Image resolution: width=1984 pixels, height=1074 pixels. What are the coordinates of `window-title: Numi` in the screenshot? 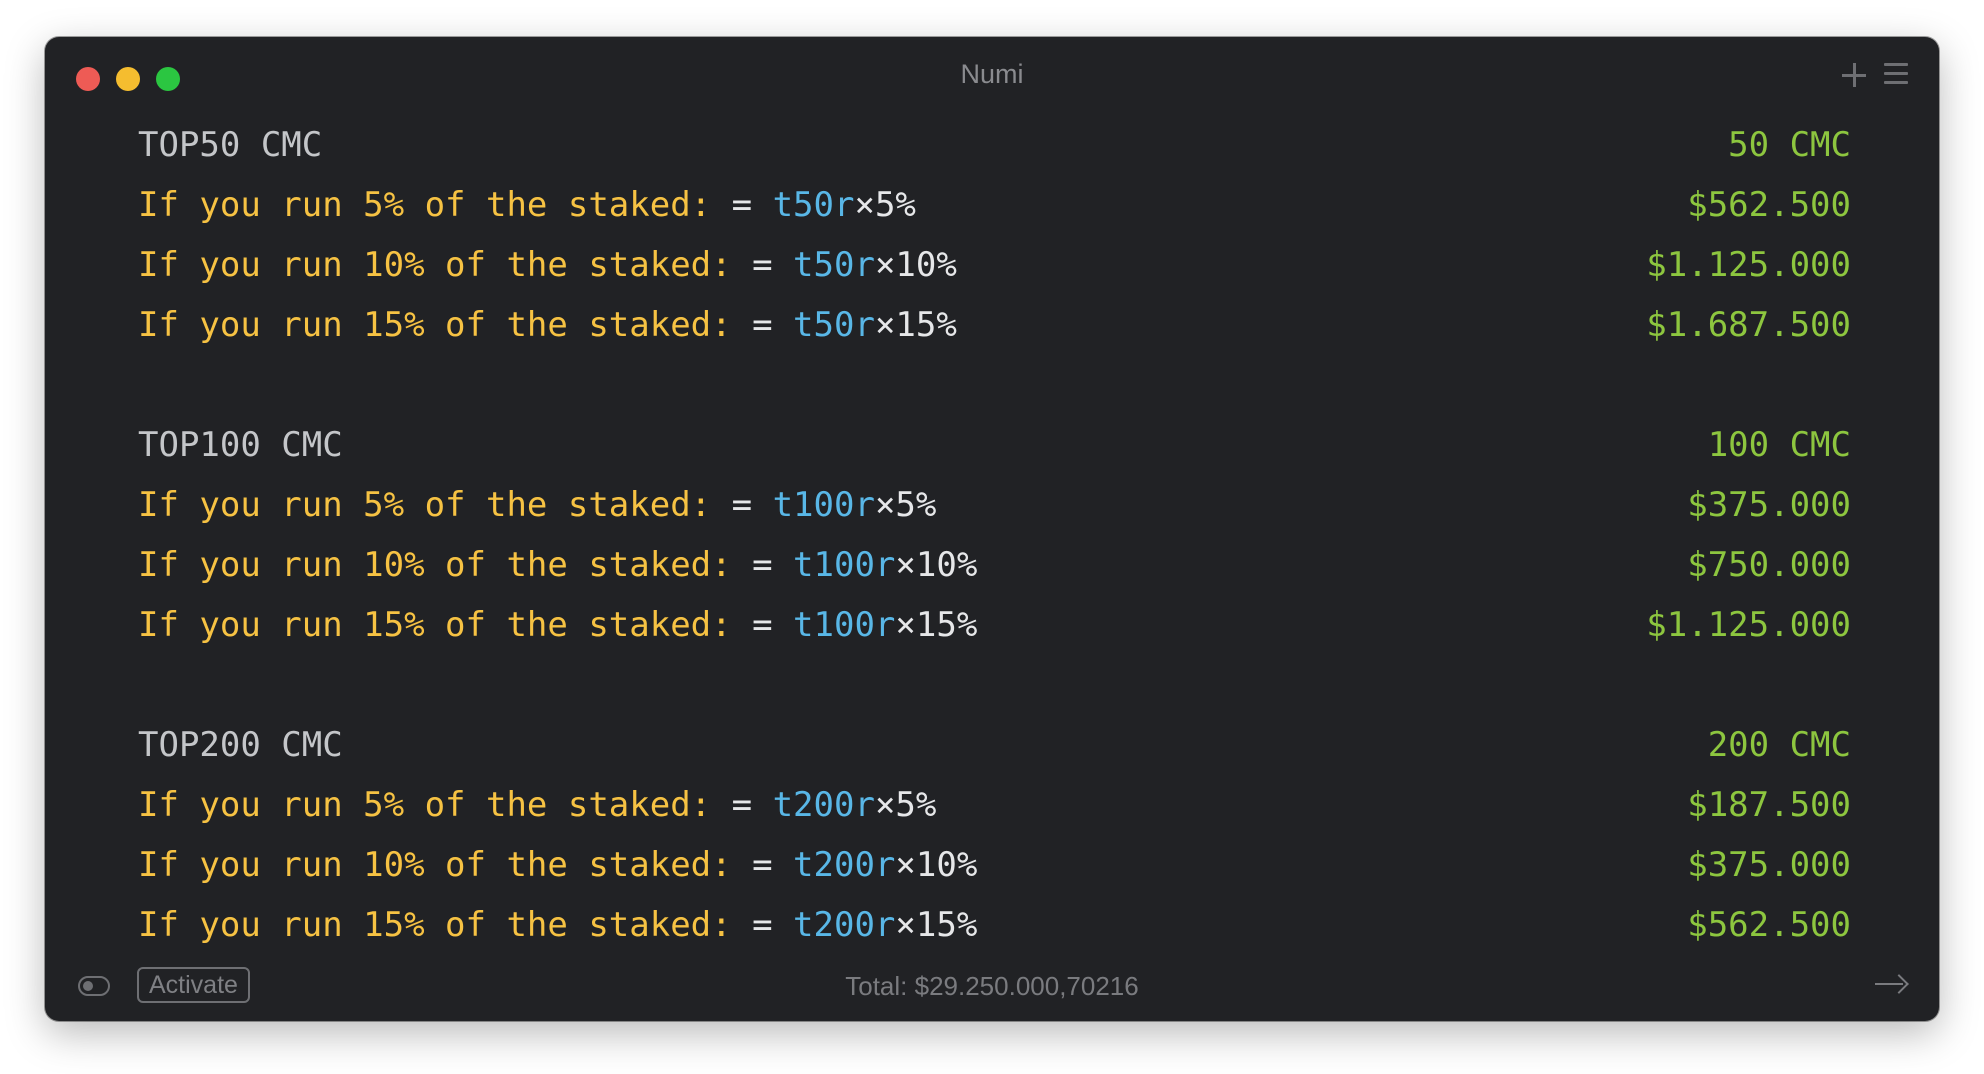 It's located at (992, 74).